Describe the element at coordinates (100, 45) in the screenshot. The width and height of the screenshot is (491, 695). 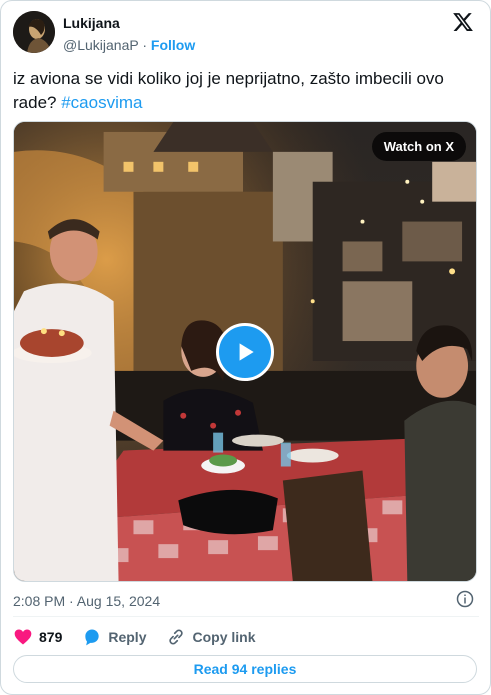
I see `author-handle: @LukijanaP` at that location.